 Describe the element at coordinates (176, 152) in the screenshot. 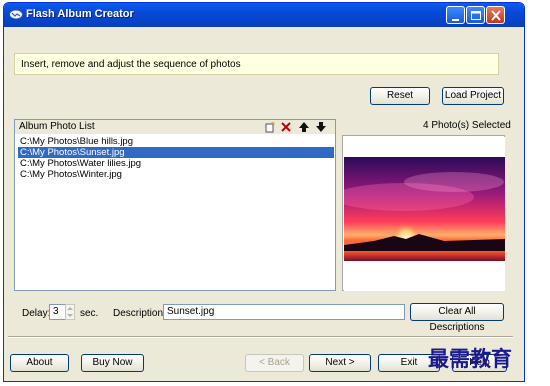

I see `list-item-selected: C:\My Photos\Sunset.jpg` at that location.